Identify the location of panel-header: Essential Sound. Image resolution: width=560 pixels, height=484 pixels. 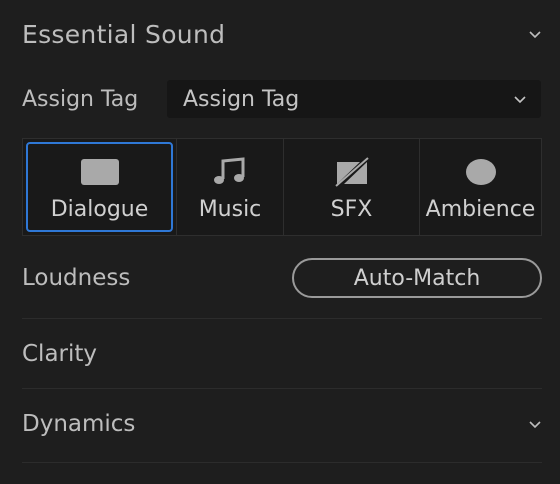
(282, 34).